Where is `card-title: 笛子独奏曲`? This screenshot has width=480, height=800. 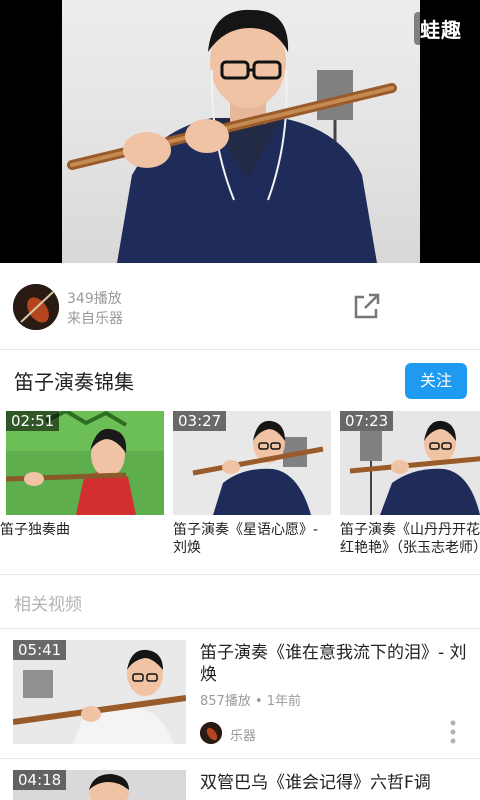
card-title: 笛子独奏曲 is located at coordinates (35, 530).